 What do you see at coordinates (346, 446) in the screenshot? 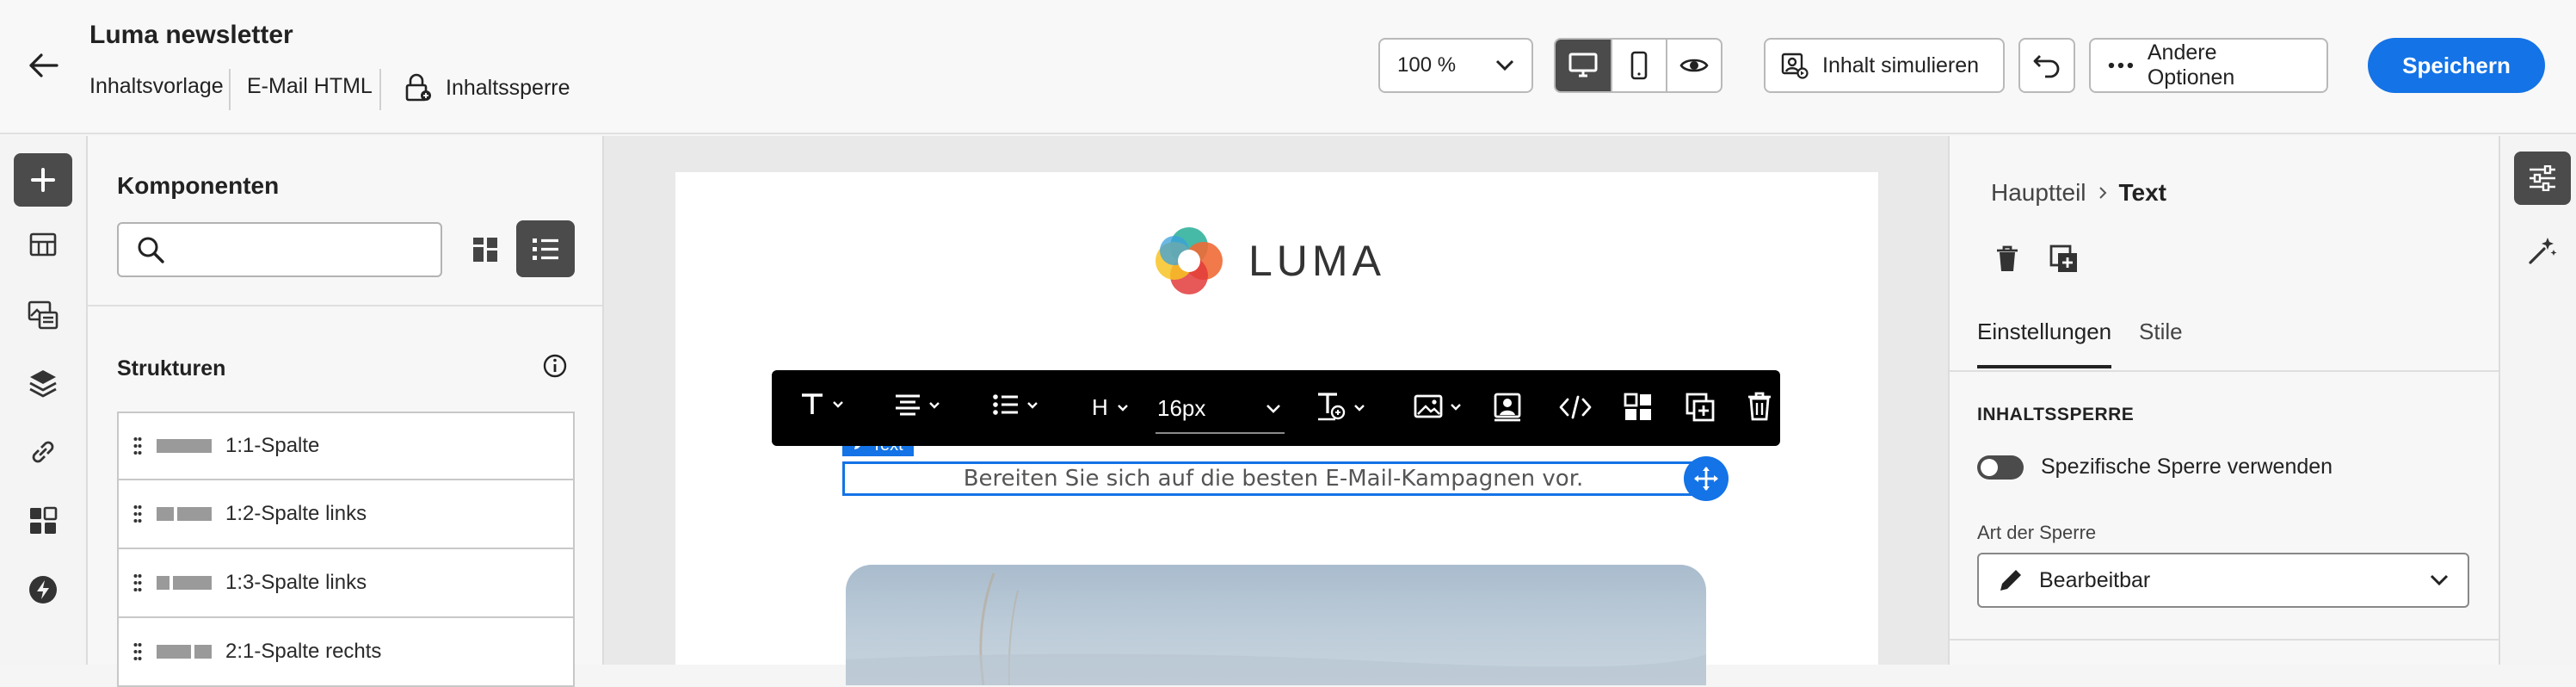
I see `structure-item-1-1: 1:1-Spalte` at bounding box center [346, 446].